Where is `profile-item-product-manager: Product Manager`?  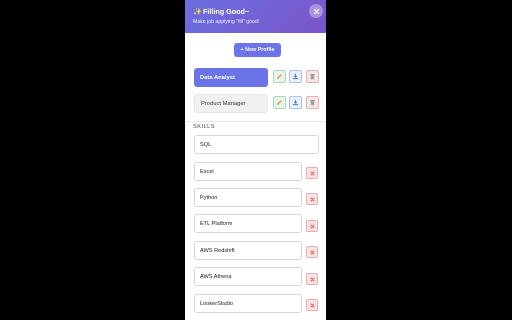
profile-item-product-manager: Product Manager is located at coordinates (231, 103).